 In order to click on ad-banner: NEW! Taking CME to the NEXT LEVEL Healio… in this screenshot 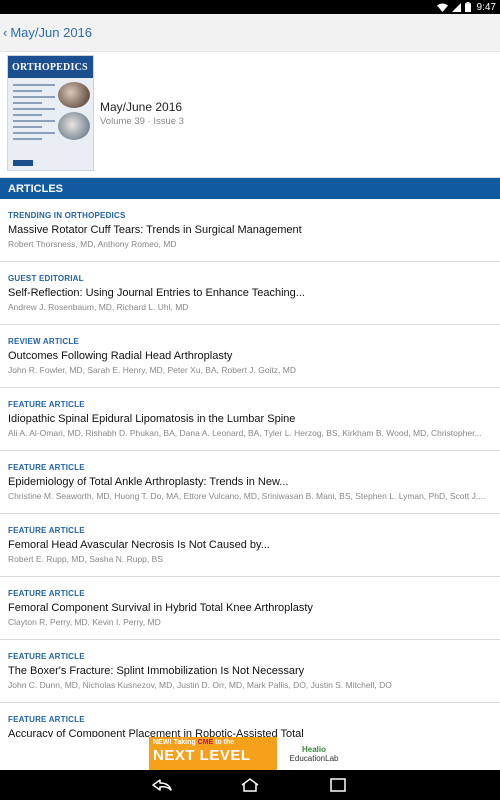, I will do `click(250, 753)`.